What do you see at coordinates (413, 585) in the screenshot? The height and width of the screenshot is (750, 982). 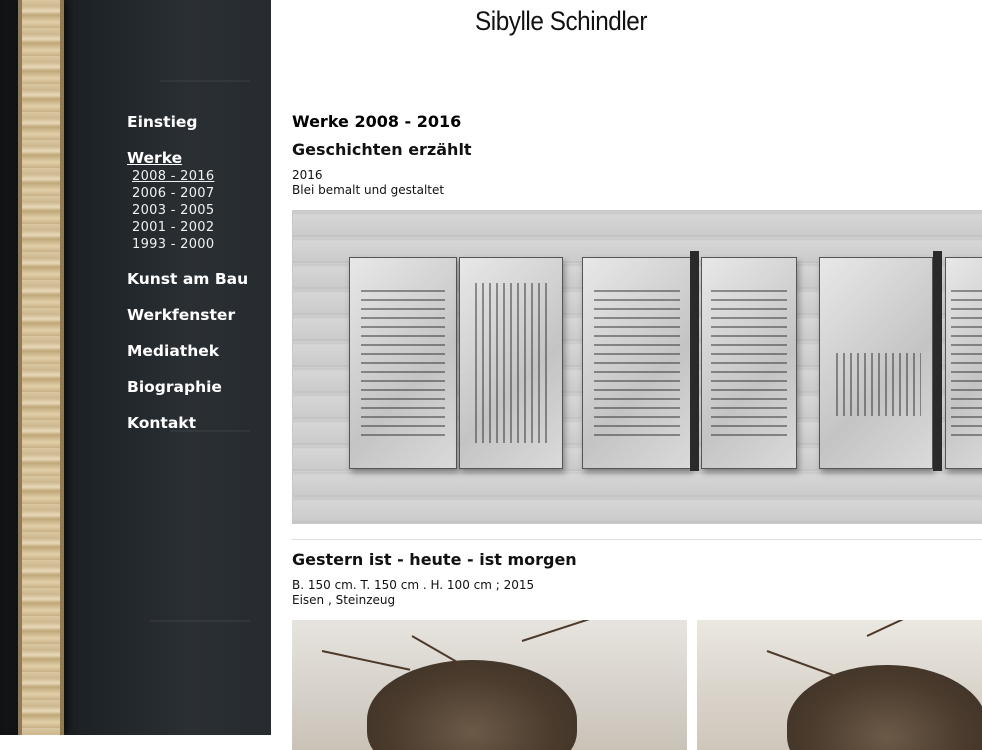 I see `work-dimensions: B. 150 cm. T. 150 cm . H. 100 cm ; 2015` at bounding box center [413, 585].